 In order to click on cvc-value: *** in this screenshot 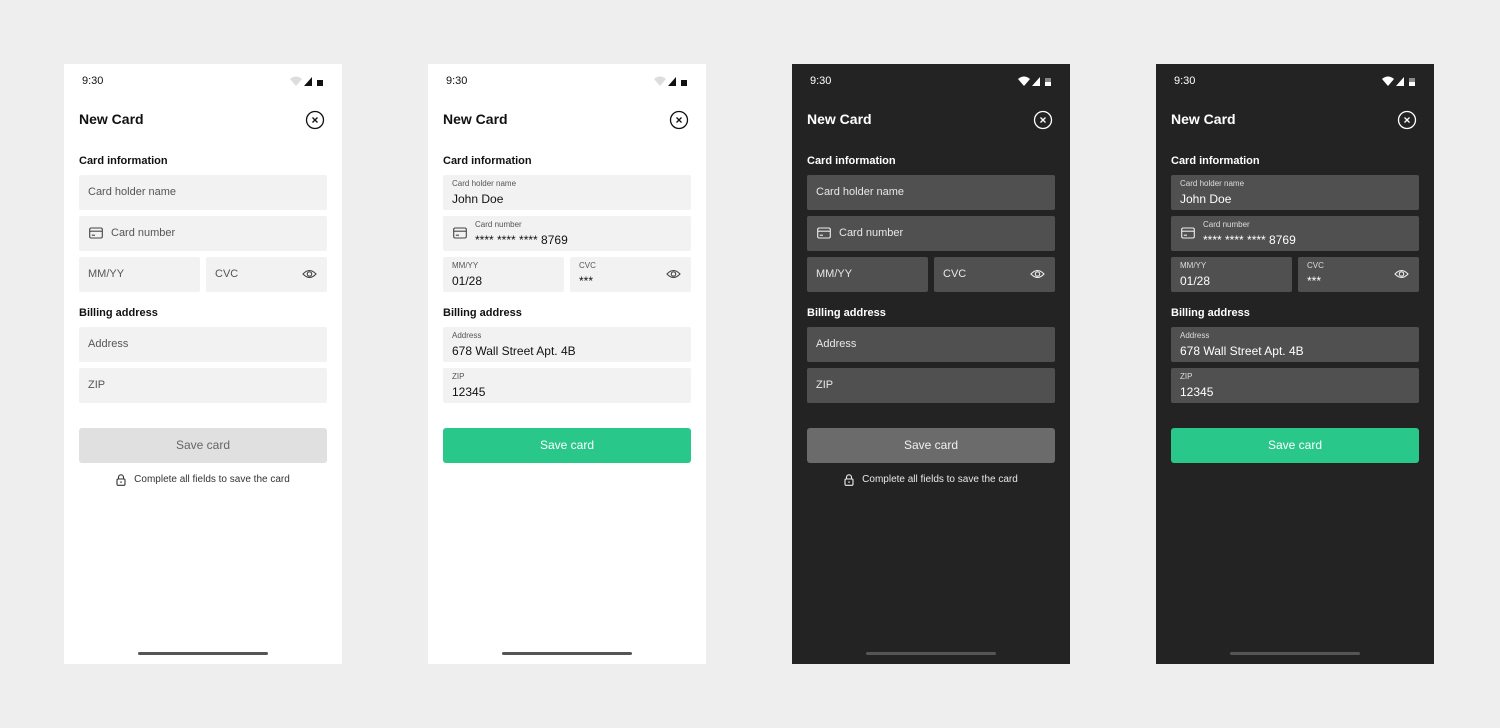, I will do `click(1314, 281)`.